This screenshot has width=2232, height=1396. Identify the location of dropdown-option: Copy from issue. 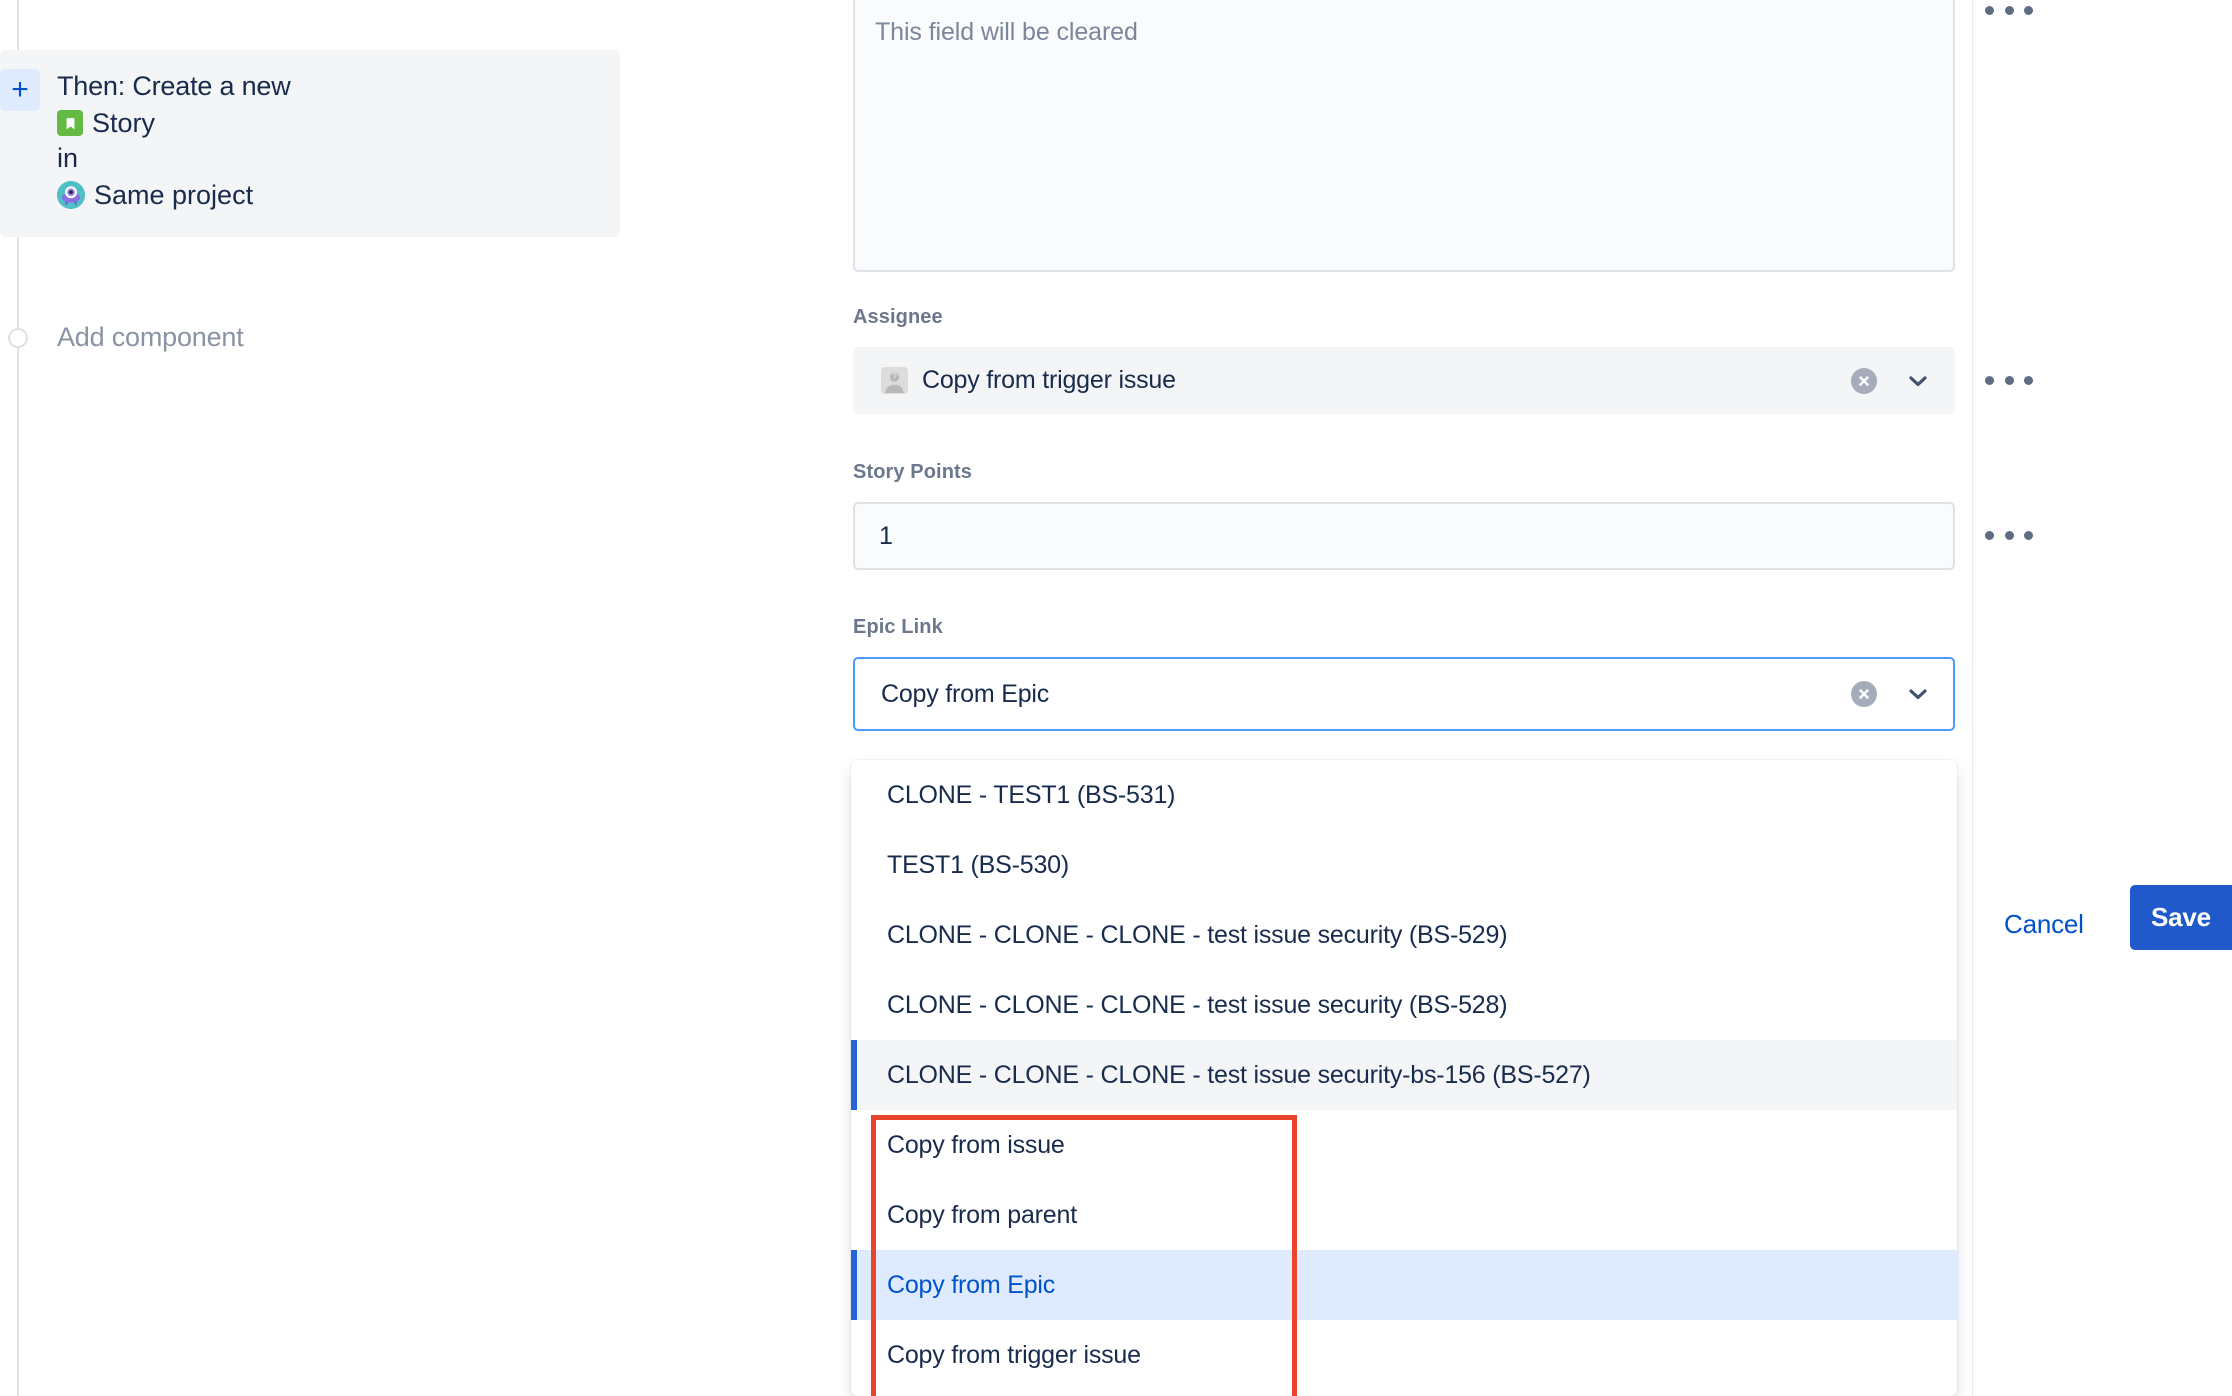
(1404, 1145).